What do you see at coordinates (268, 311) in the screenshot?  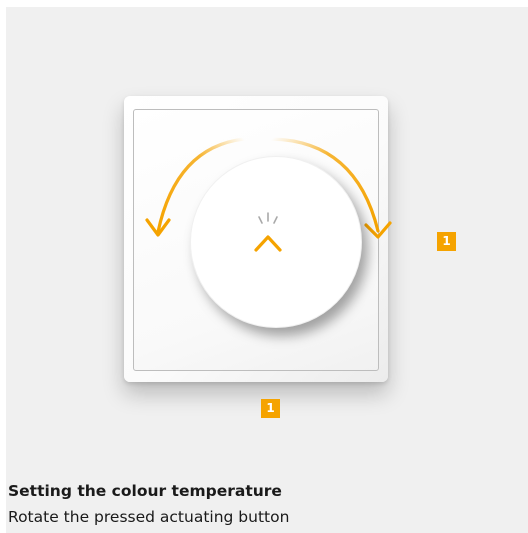 I see `press-up-arrow-icon` at bounding box center [268, 311].